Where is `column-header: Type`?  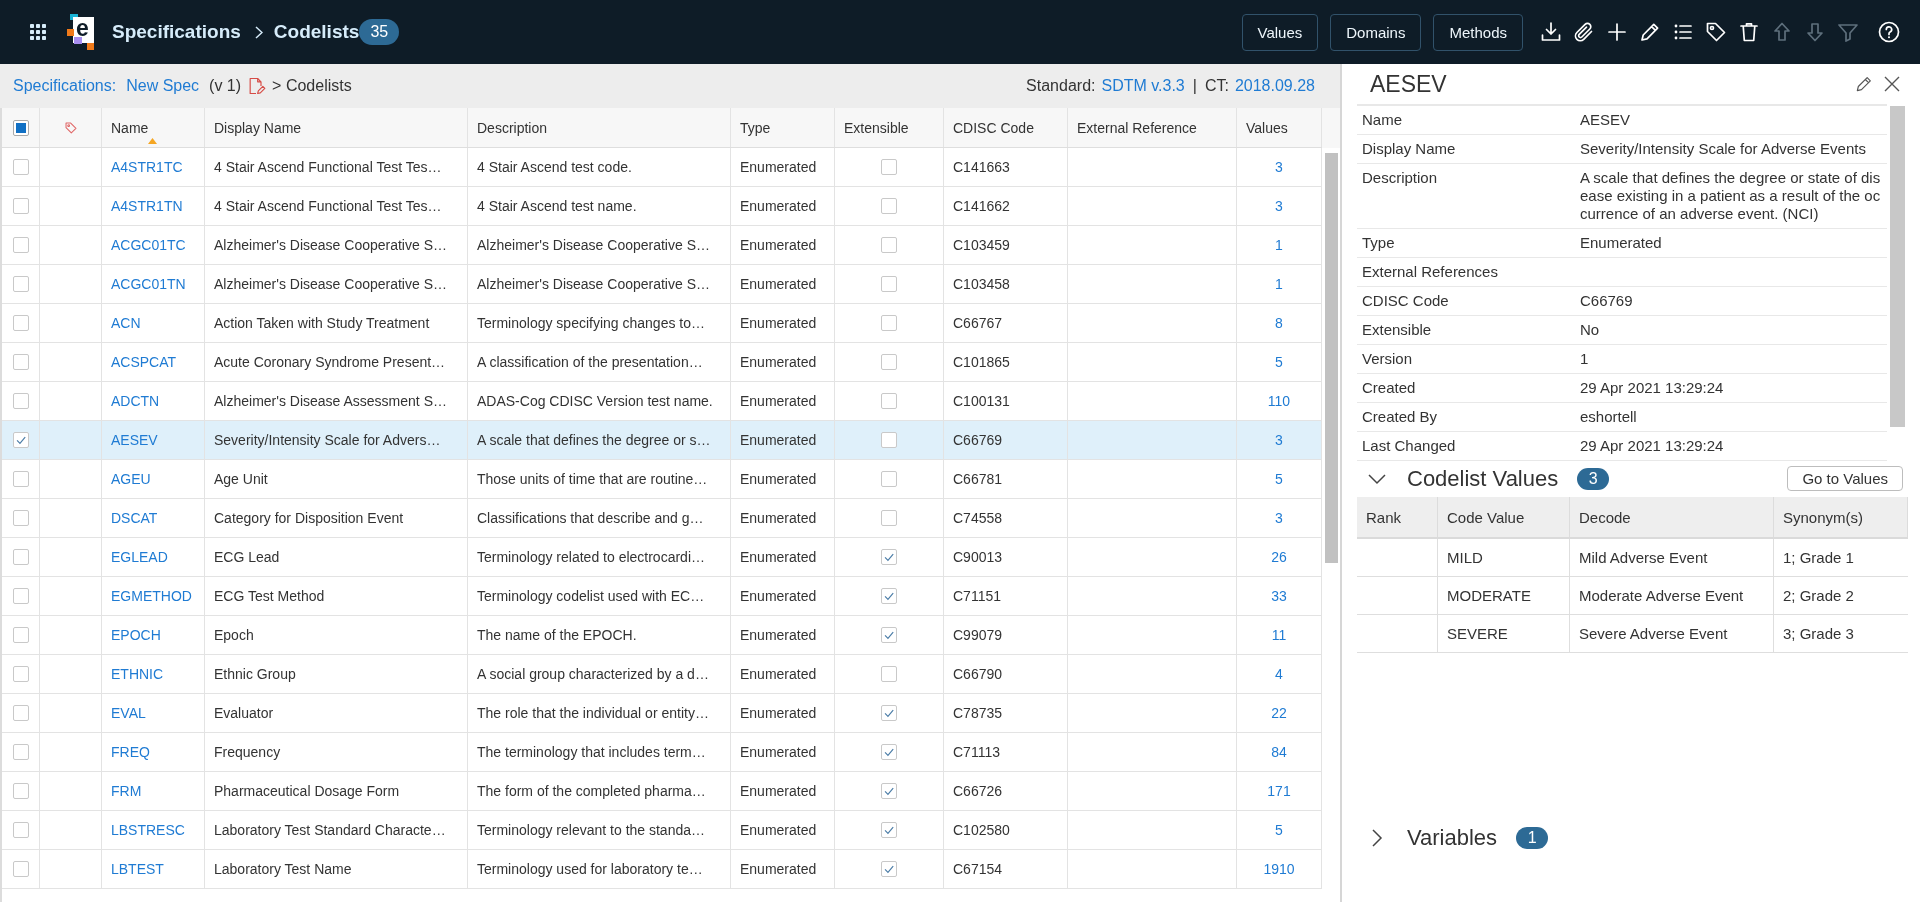
column-header: Type is located at coordinates (783, 127).